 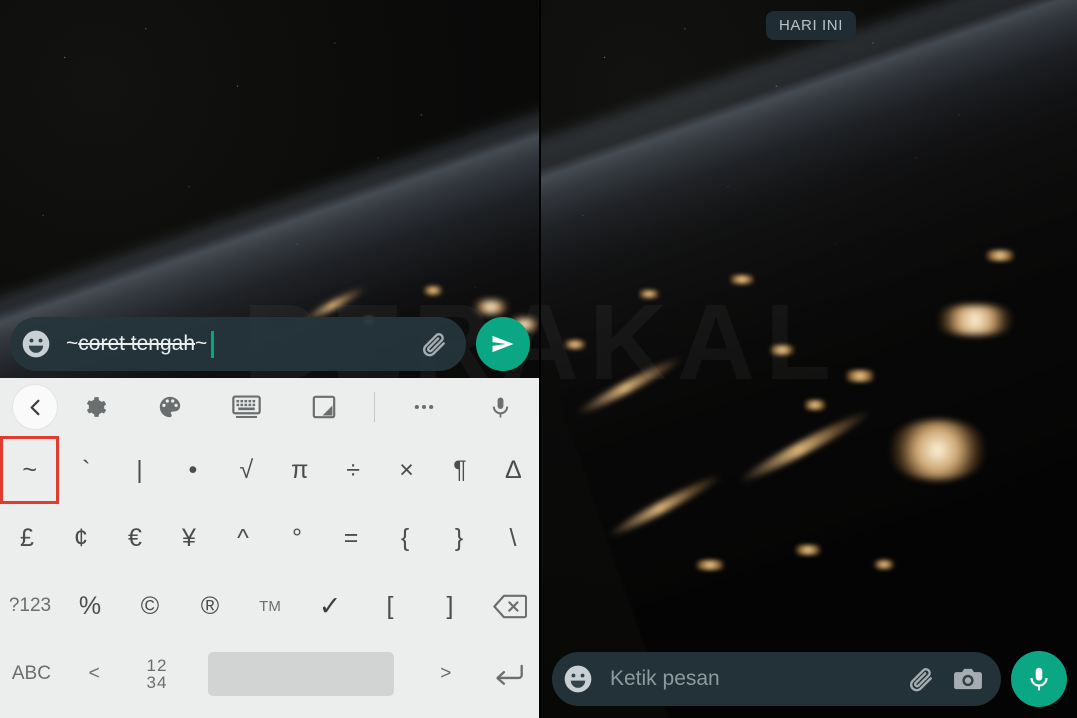 What do you see at coordinates (513, 470) in the screenshot?
I see `key-delta: Δ` at bounding box center [513, 470].